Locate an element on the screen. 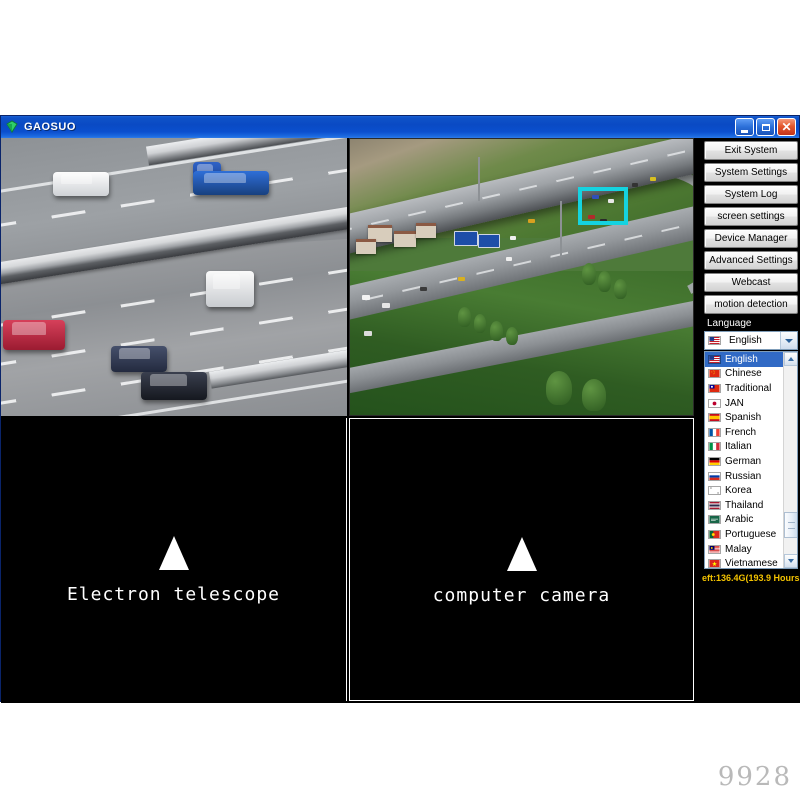 The width and height of the screenshot is (800, 800). scroll-down-button is located at coordinates (790, 561).